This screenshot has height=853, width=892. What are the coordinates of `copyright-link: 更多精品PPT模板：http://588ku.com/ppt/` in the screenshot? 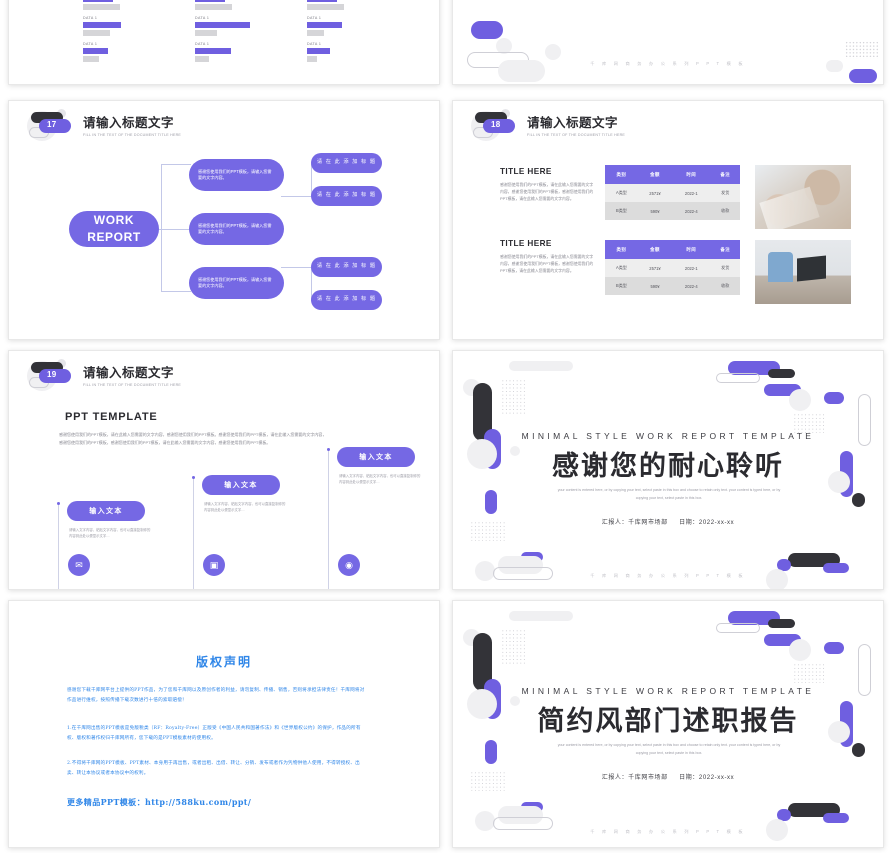 It's located at (159, 802).